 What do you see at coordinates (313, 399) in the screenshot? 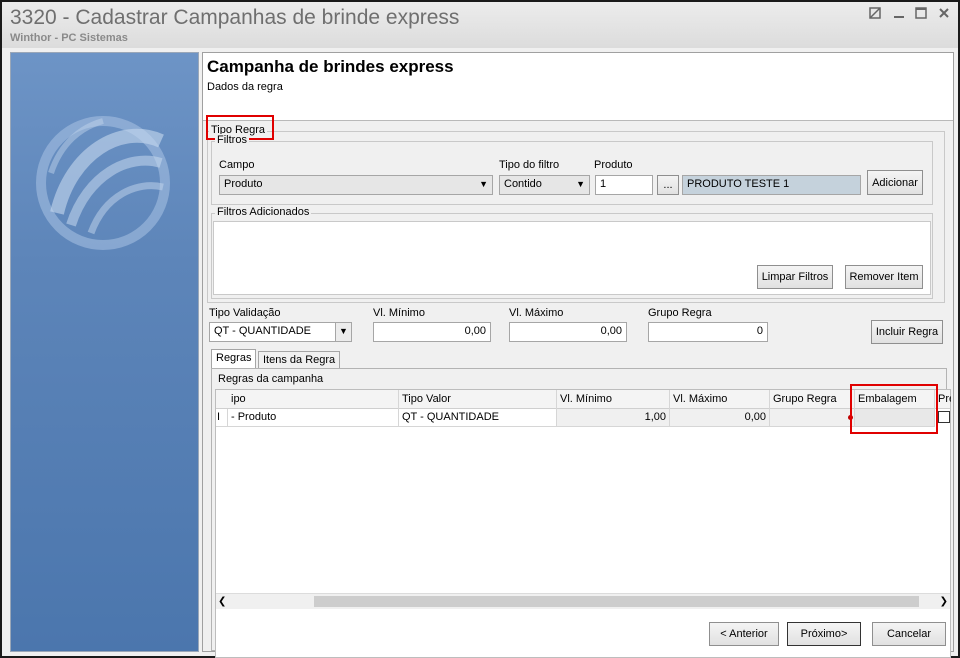
I see `col-tipo: ipo` at bounding box center [313, 399].